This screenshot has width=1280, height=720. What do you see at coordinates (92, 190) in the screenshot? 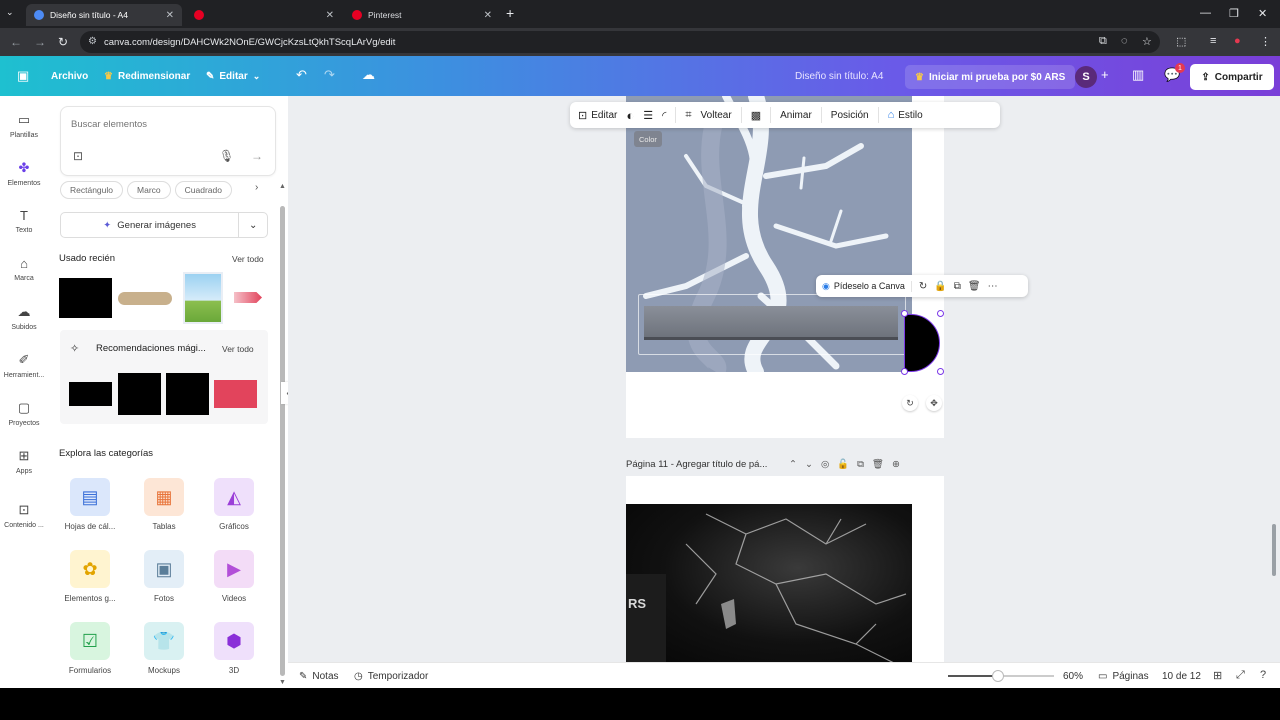
I see `chip-rectangulo: Rectángulo` at bounding box center [92, 190].